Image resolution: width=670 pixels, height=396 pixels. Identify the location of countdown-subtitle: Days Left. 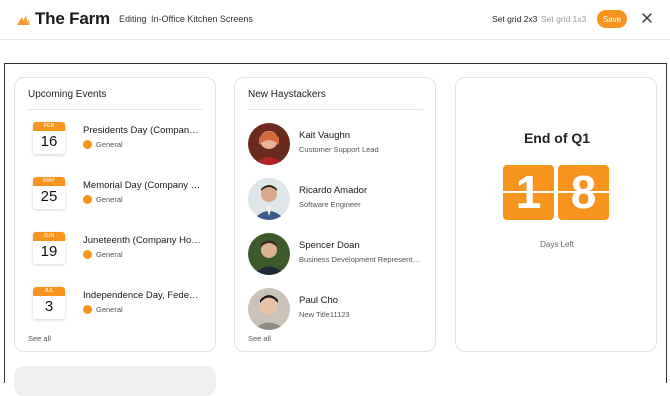
(557, 244).